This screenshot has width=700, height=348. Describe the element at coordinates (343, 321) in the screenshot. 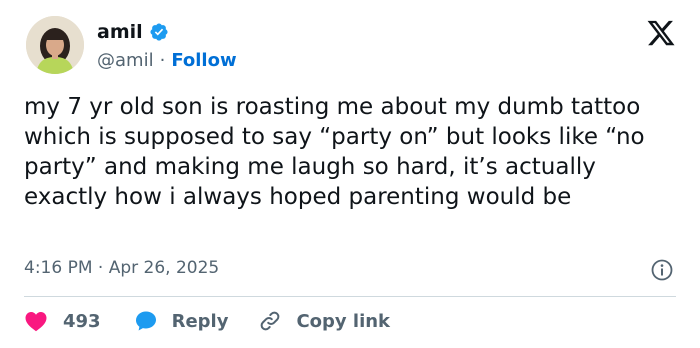

I see `copy-link-label: Copy link` at that location.